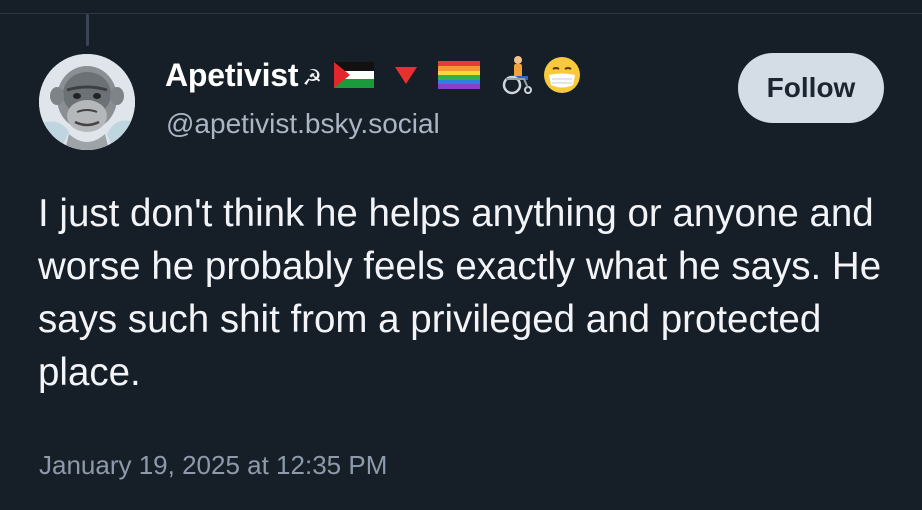 This screenshot has height=510, width=922. What do you see at coordinates (213, 465) in the screenshot?
I see `post-timestamp: January 19, 2025 at 12:35 PM` at bounding box center [213, 465].